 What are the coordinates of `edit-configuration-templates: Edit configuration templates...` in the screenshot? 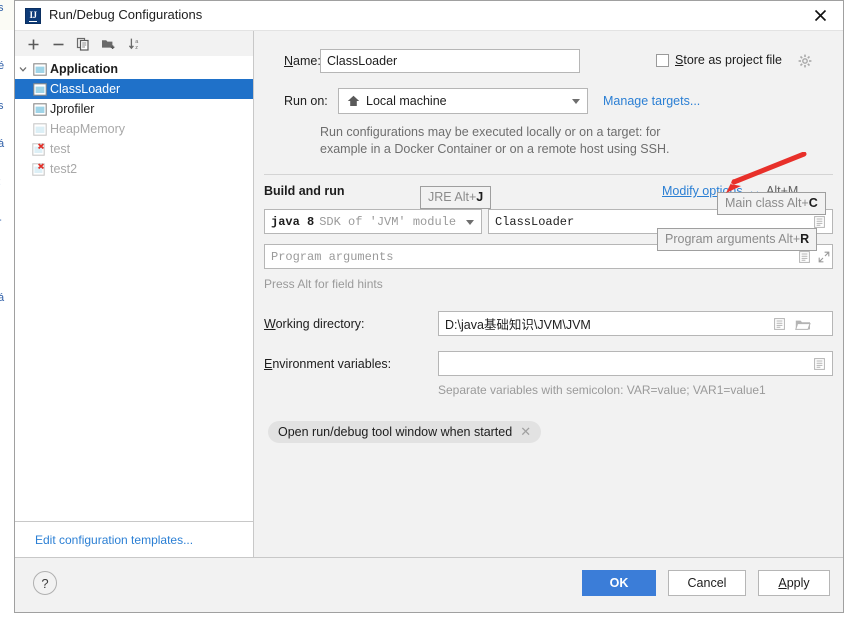 It's located at (134, 539).